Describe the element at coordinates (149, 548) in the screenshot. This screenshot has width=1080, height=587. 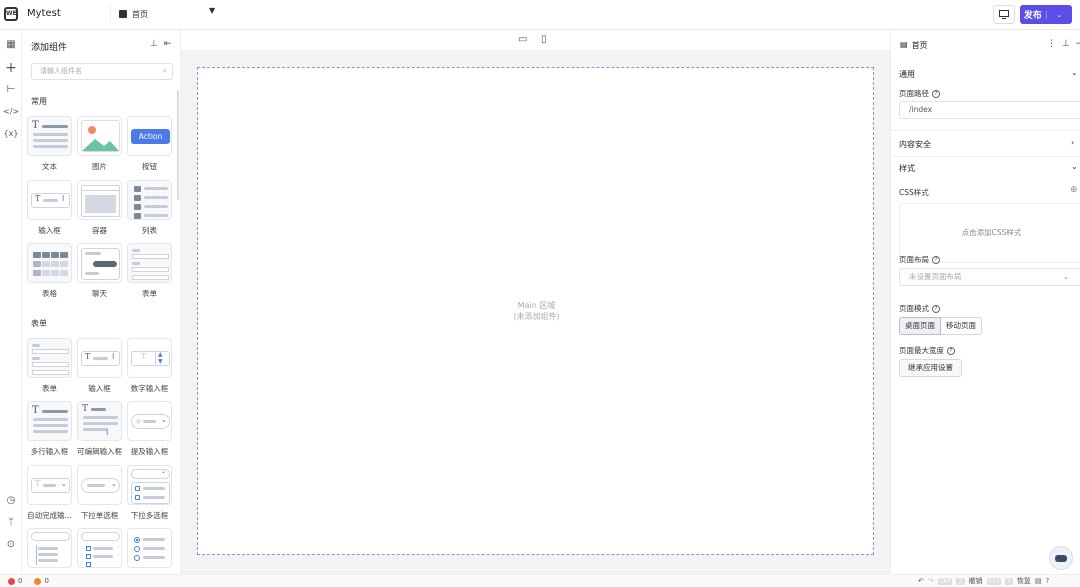
I see `component-radio-group` at that location.